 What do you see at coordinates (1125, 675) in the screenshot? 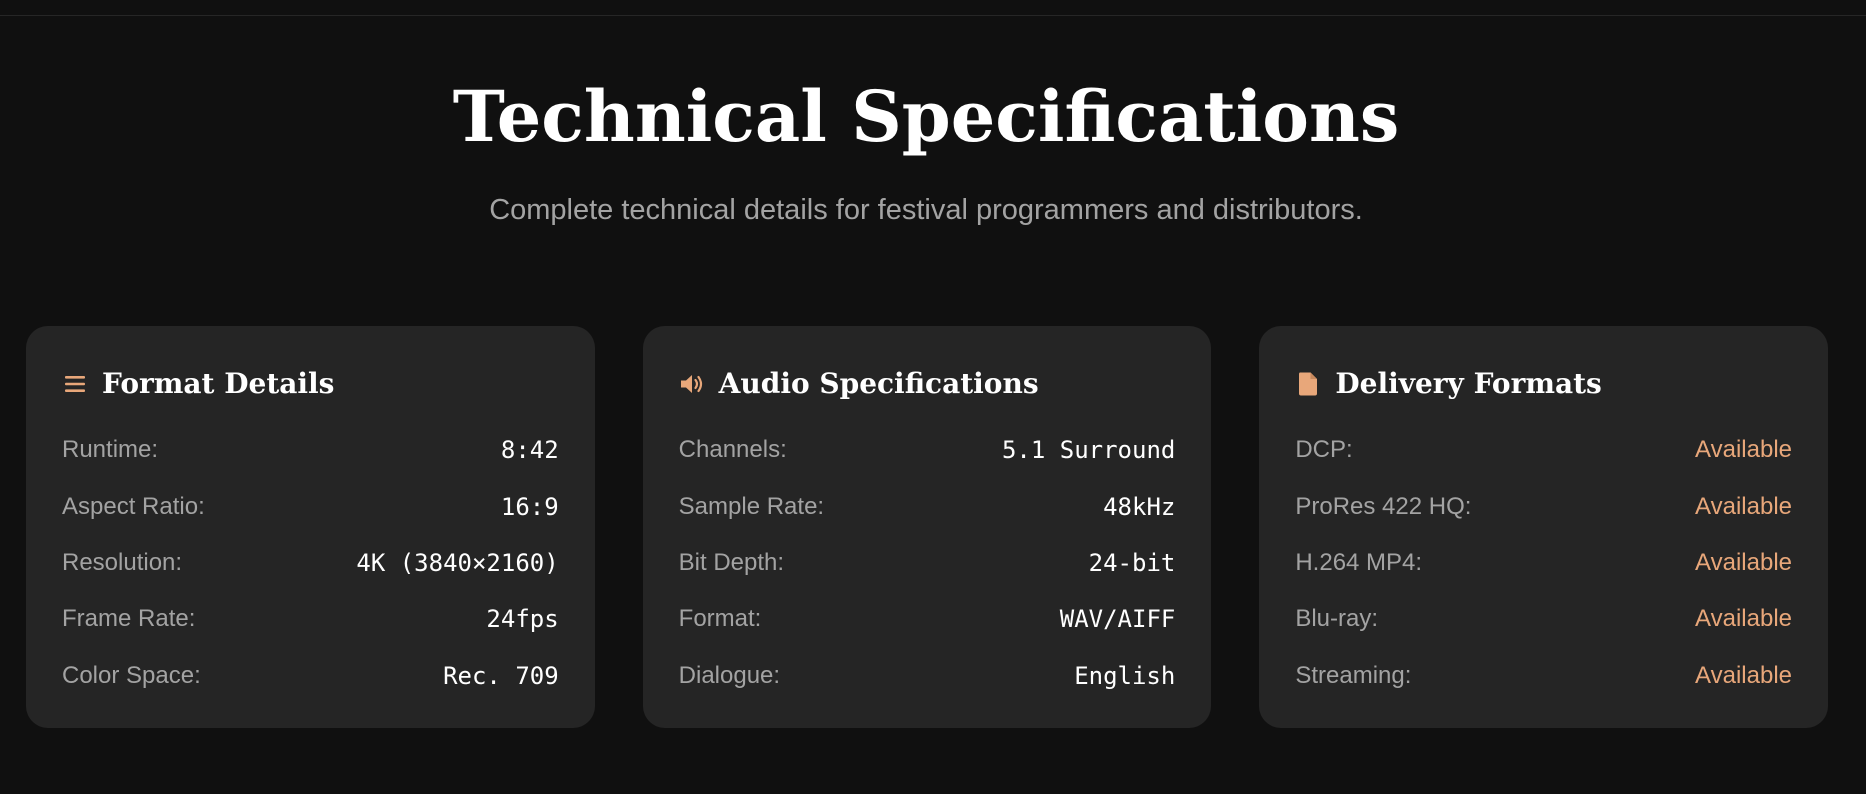
I see `spec-value: English` at bounding box center [1125, 675].